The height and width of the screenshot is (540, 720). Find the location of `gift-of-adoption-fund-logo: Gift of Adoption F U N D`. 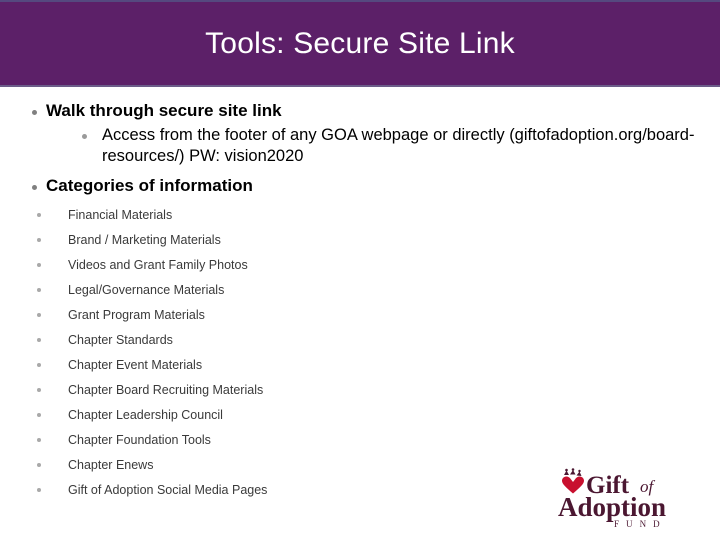

gift-of-adoption-fund-logo: Gift of Adoption F U N D is located at coordinates (626, 499).